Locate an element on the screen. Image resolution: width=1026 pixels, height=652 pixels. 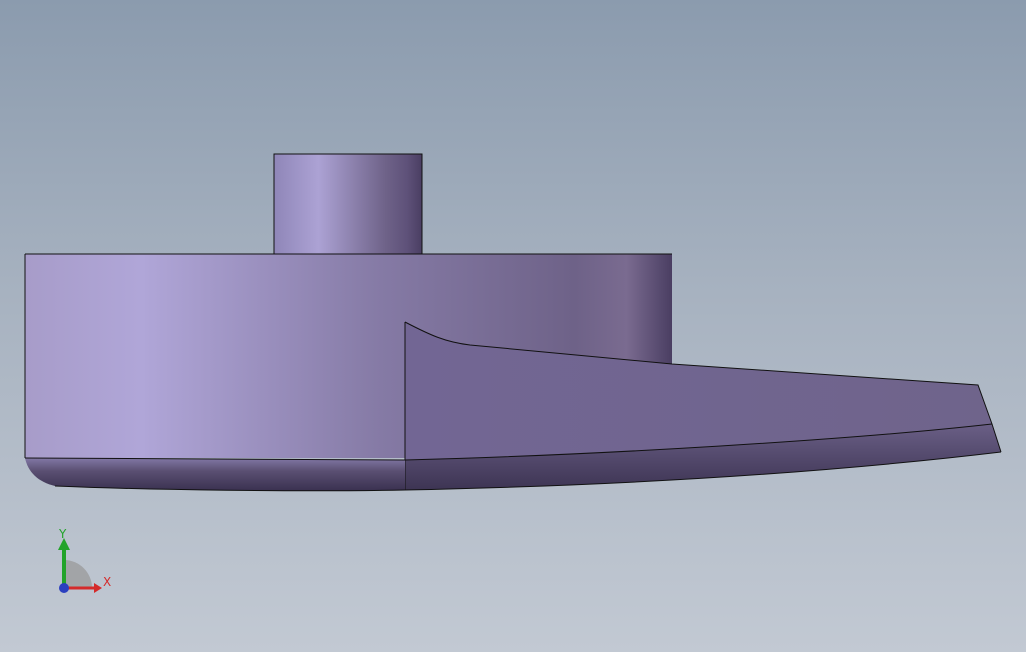
y-axis-label: Y is located at coordinates (62, 534).